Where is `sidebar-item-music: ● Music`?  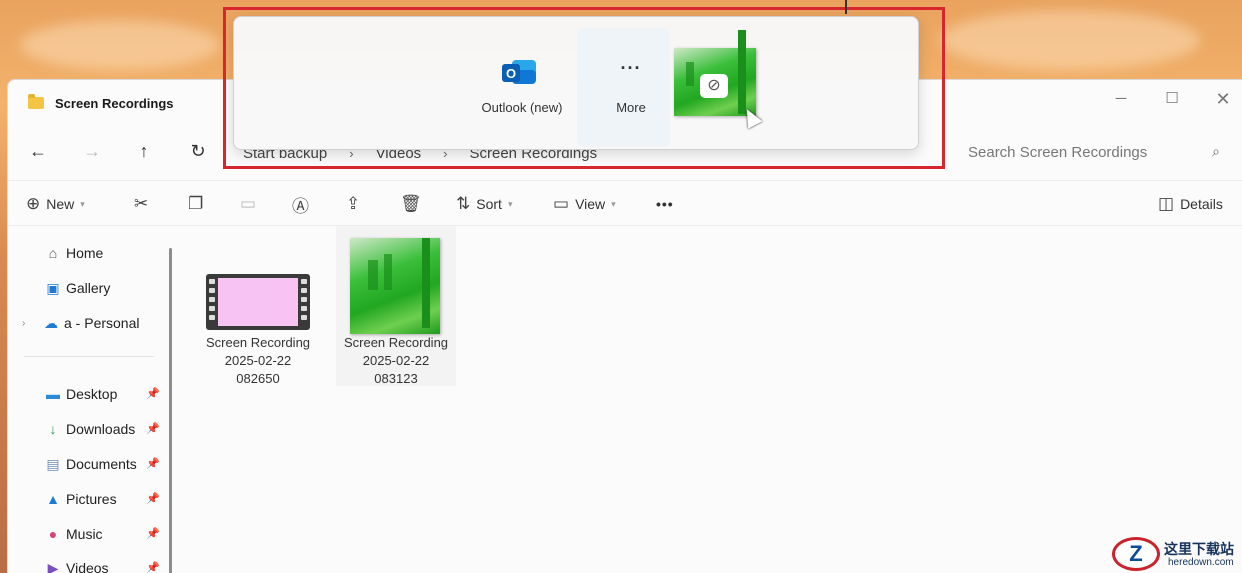 sidebar-item-music: ● Music is located at coordinates (73, 534).